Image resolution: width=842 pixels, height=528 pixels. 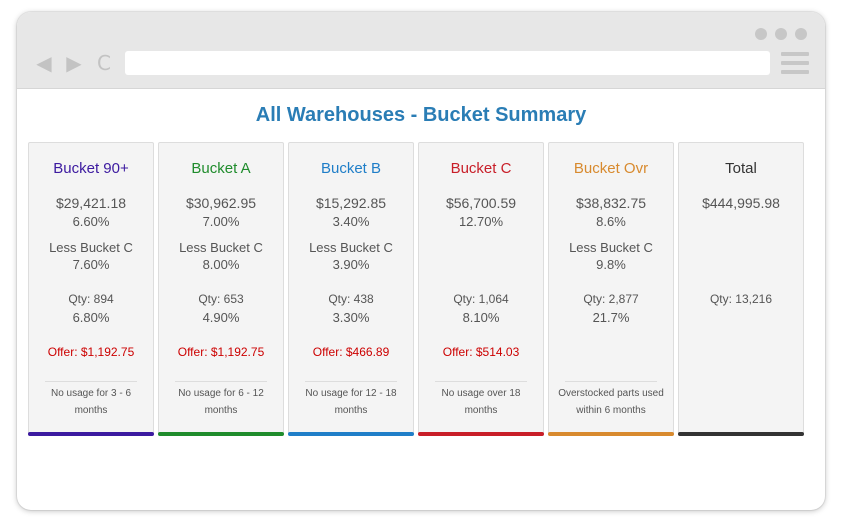 What do you see at coordinates (351, 352) in the screenshot?
I see `offer-link: Offer: $466.89` at bounding box center [351, 352].